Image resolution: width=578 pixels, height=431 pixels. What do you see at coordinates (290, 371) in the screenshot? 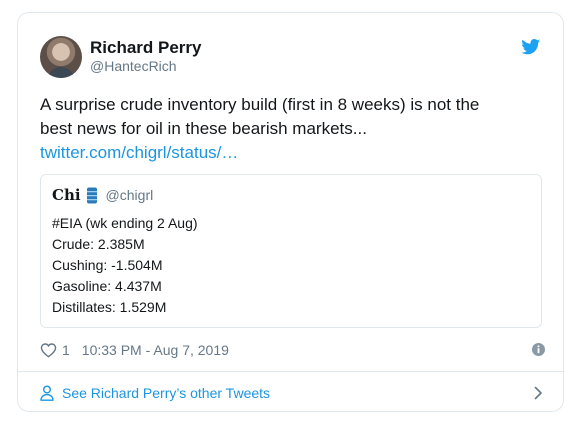
I see `footer-divider` at bounding box center [290, 371].